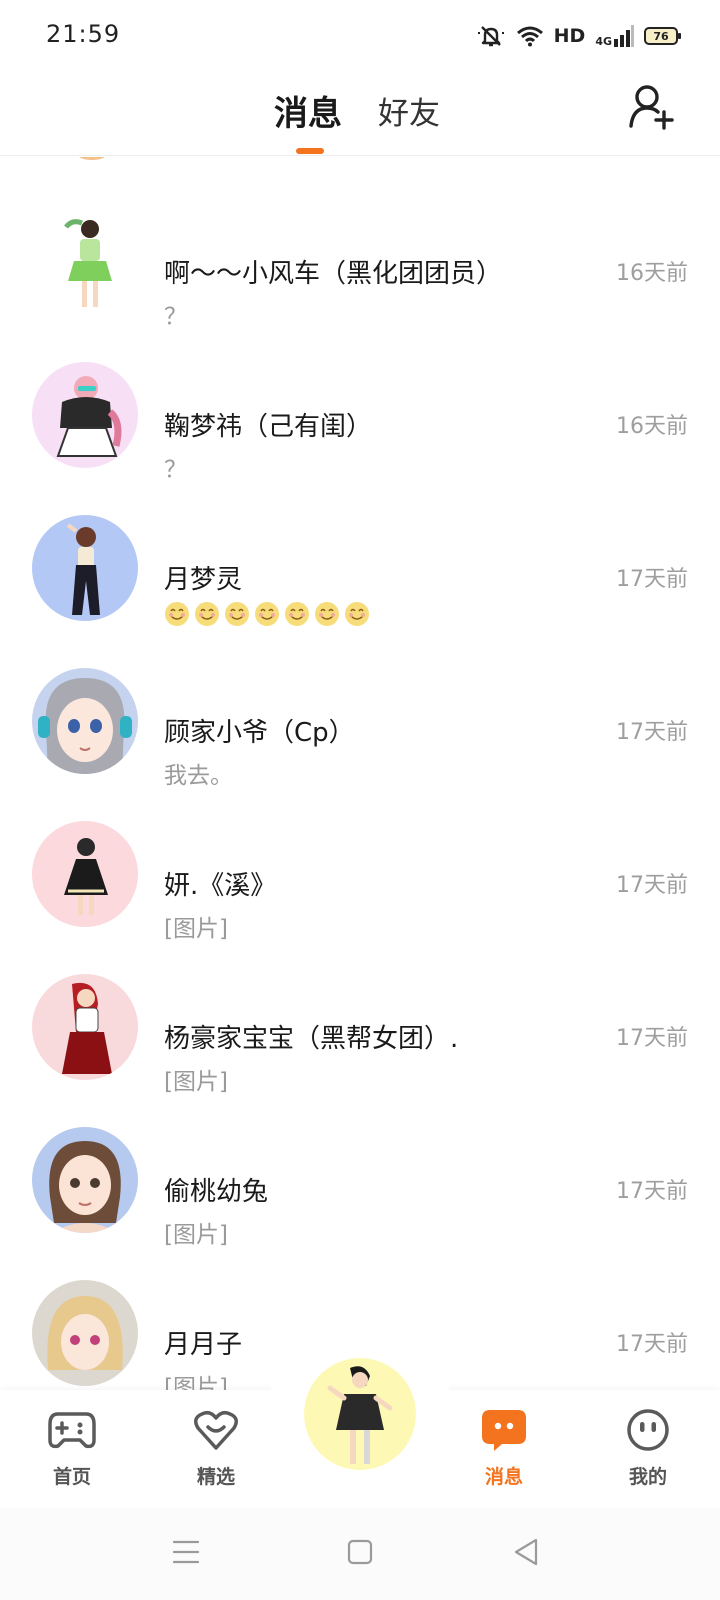 This screenshot has width=720, height=1600. Describe the element at coordinates (504, 1430) in the screenshot. I see `chat-bubble-icon` at that location.